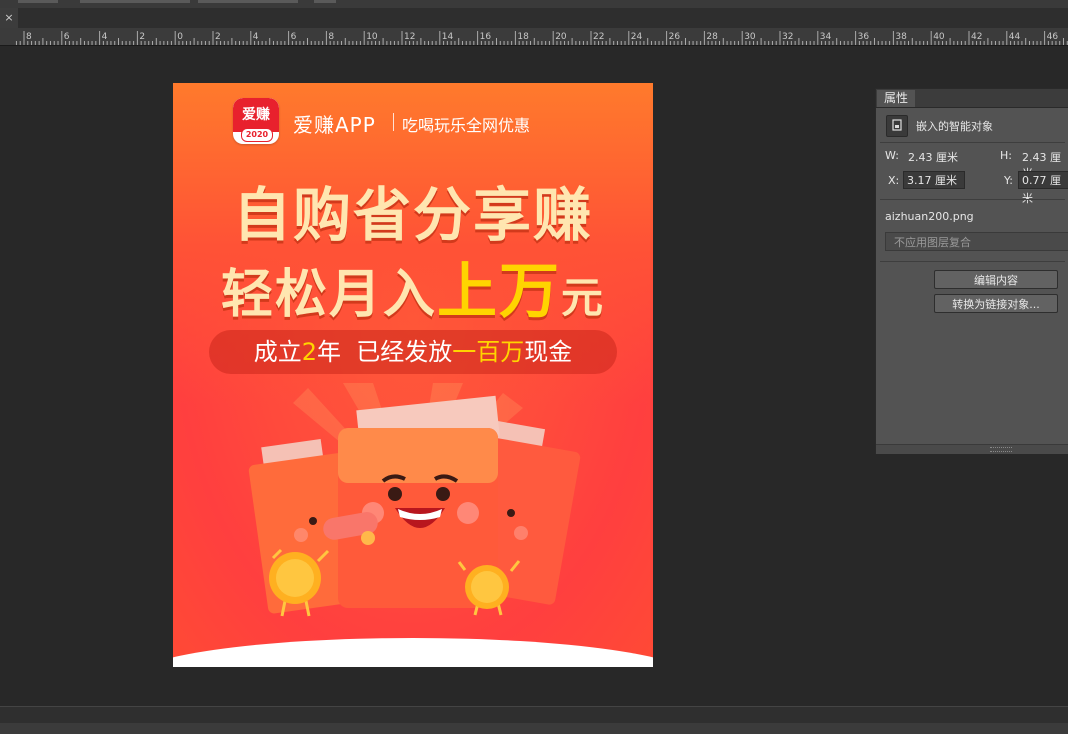 The width and height of the screenshot is (1068, 734). What do you see at coordinates (894, 180) in the screenshot?
I see `x-label: X:` at bounding box center [894, 180].